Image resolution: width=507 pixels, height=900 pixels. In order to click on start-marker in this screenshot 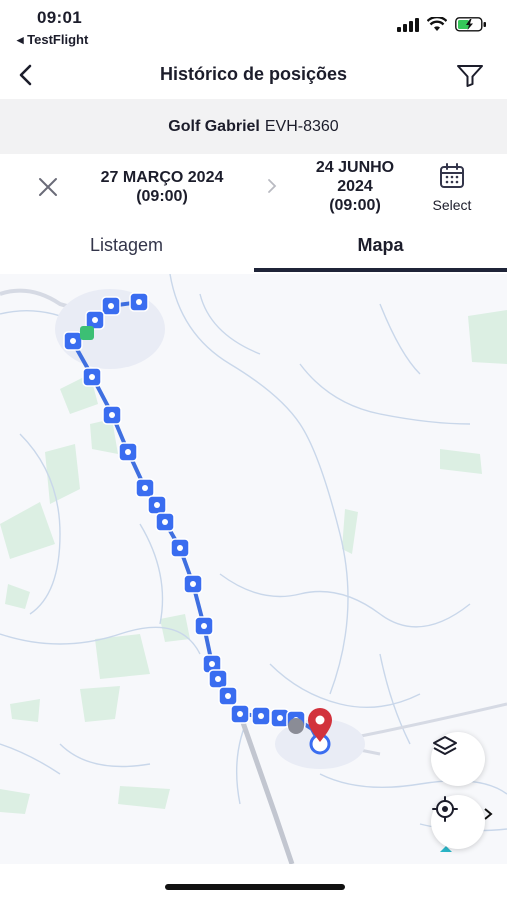, I will do `click(87, 333)`.